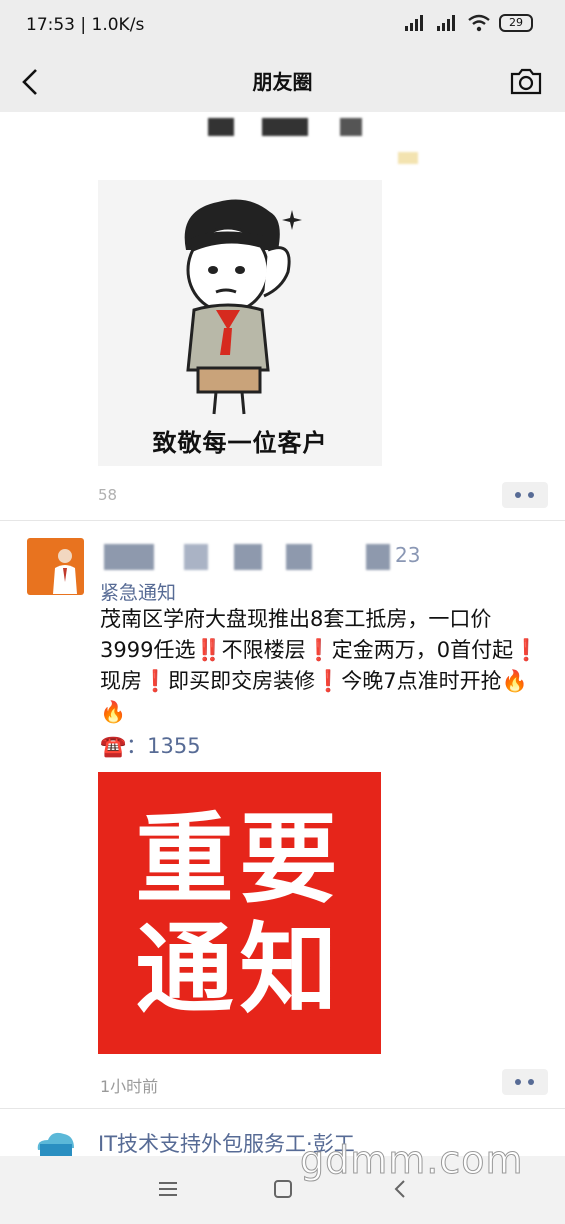 The image size is (565, 1224). I want to click on status-time: 17:53 | 1.0K/s, so click(85, 25).